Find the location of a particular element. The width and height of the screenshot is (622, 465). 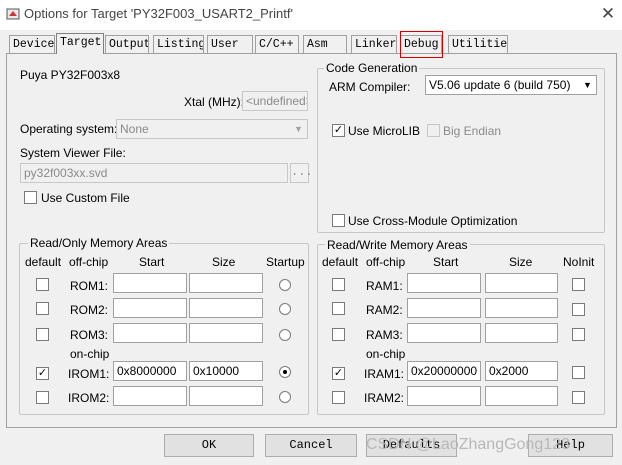

iram2-default-checkbox is located at coordinates (338, 397).